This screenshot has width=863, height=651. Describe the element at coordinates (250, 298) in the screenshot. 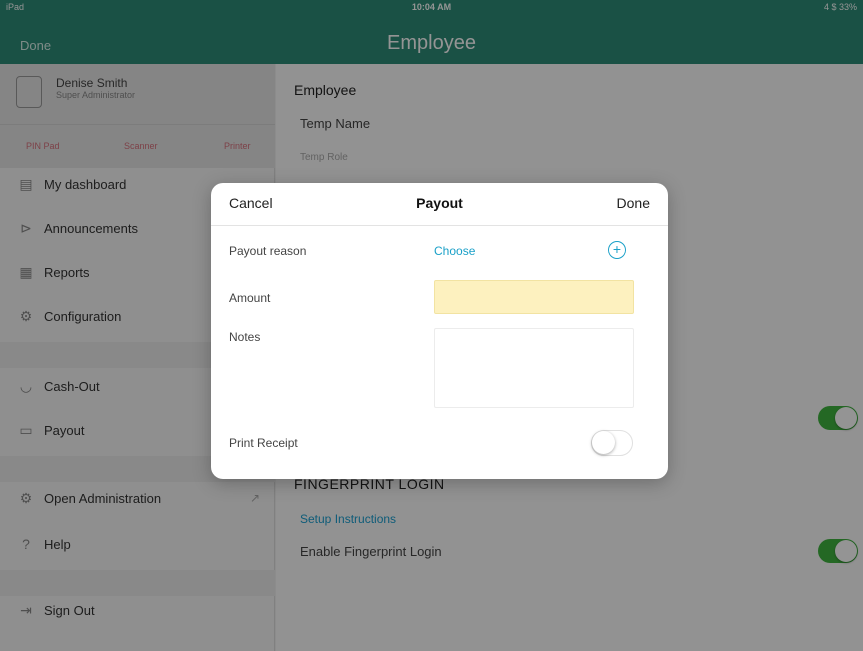

I see `amount-label: Amount` at that location.